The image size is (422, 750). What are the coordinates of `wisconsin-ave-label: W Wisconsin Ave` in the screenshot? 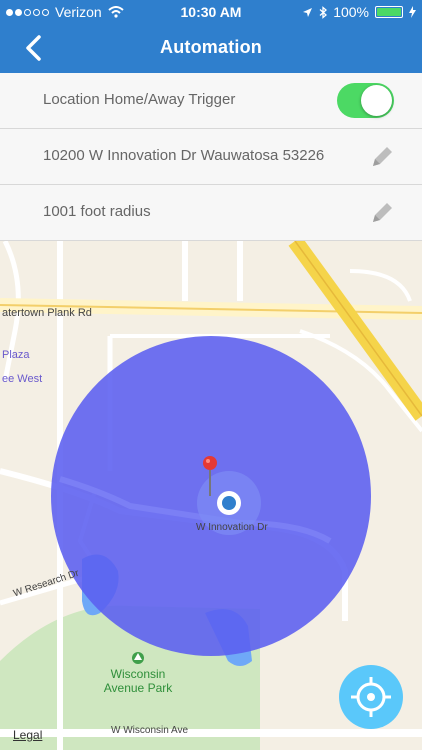 It's located at (150, 730).